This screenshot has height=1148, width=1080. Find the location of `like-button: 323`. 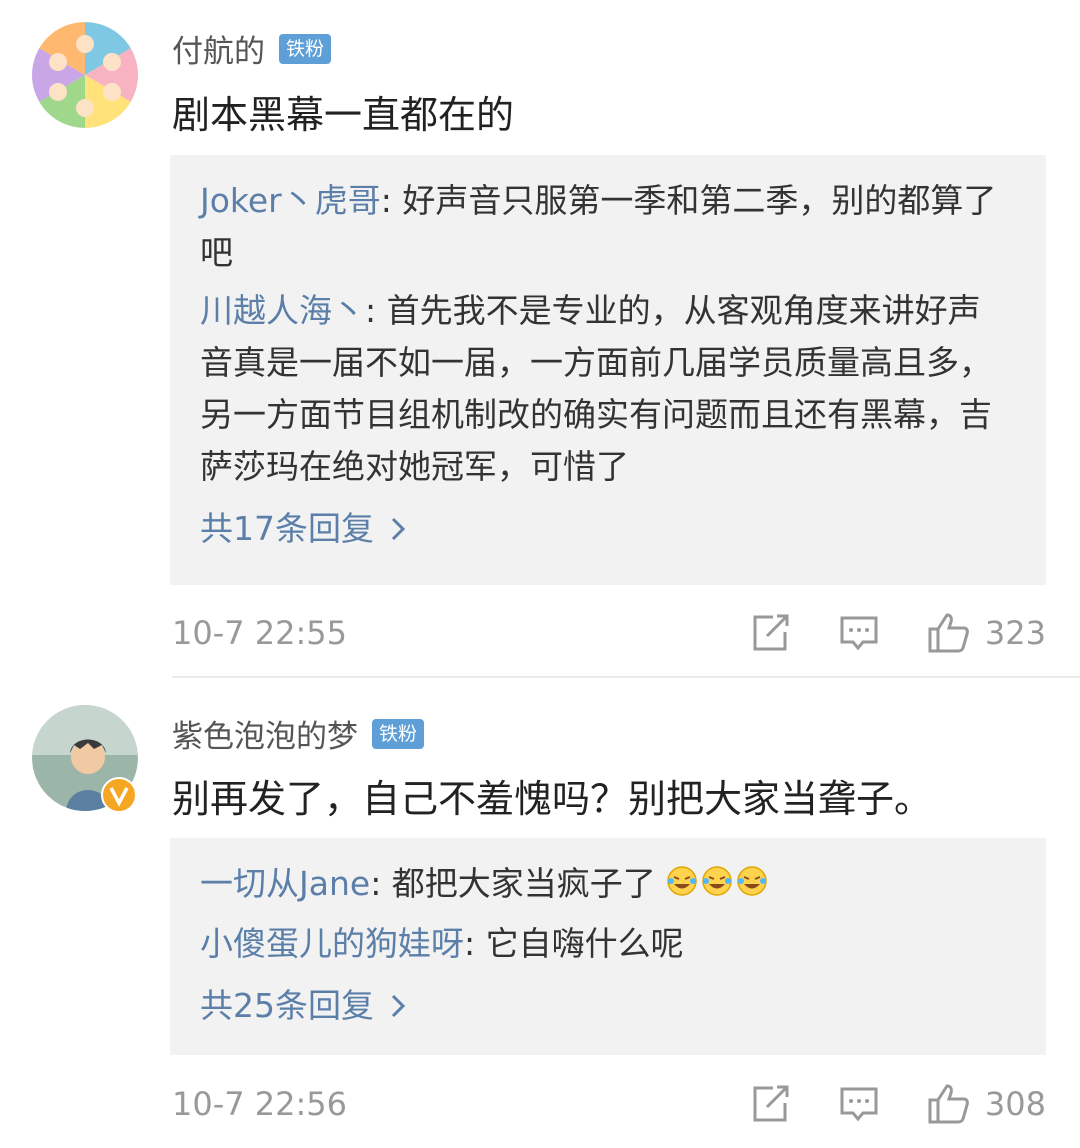

like-button: 323 is located at coordinates (986, 633).